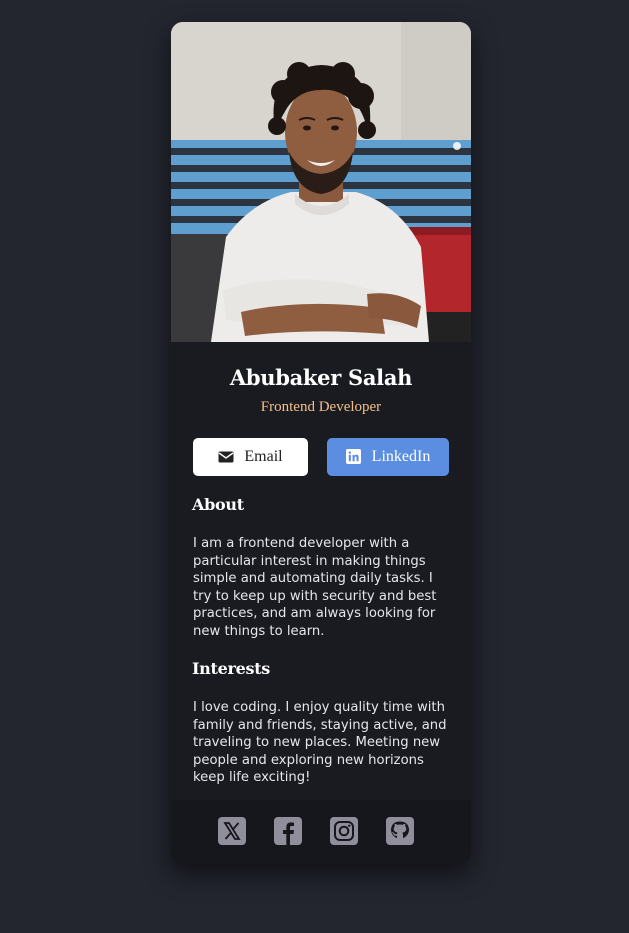  Describe the element at coordinates (401, 456) in the screenshot. I see `linkedin-button-label: LinkedIn` at that location.